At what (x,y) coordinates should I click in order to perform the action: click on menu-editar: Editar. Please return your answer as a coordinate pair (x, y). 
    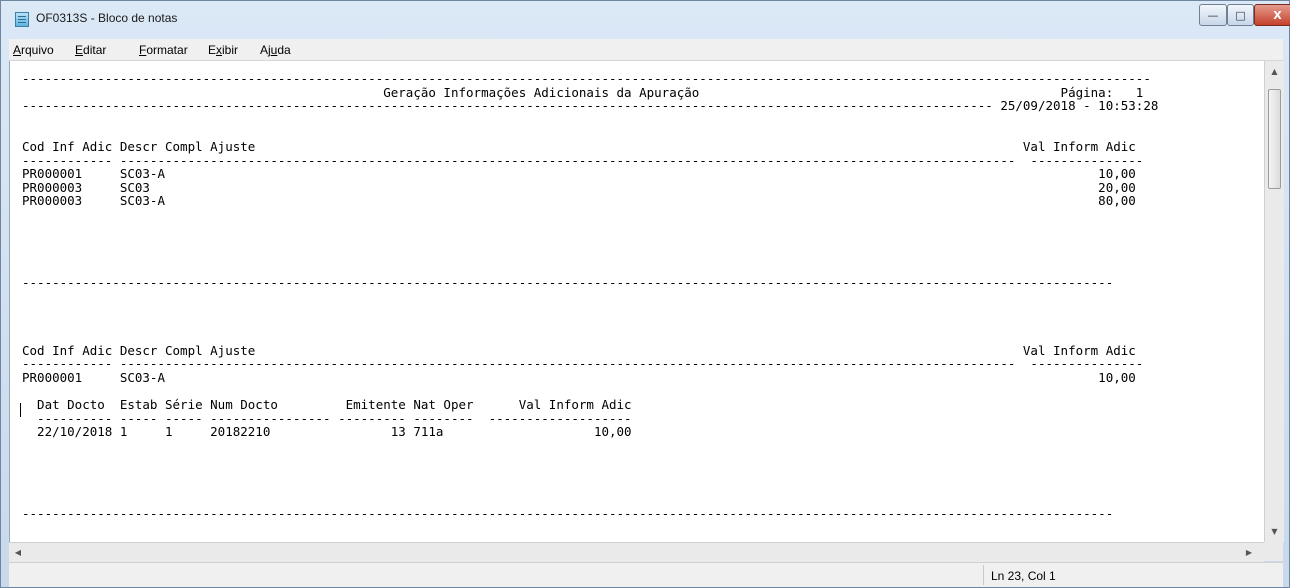
    Looking at the image, I should click on (90, 50).